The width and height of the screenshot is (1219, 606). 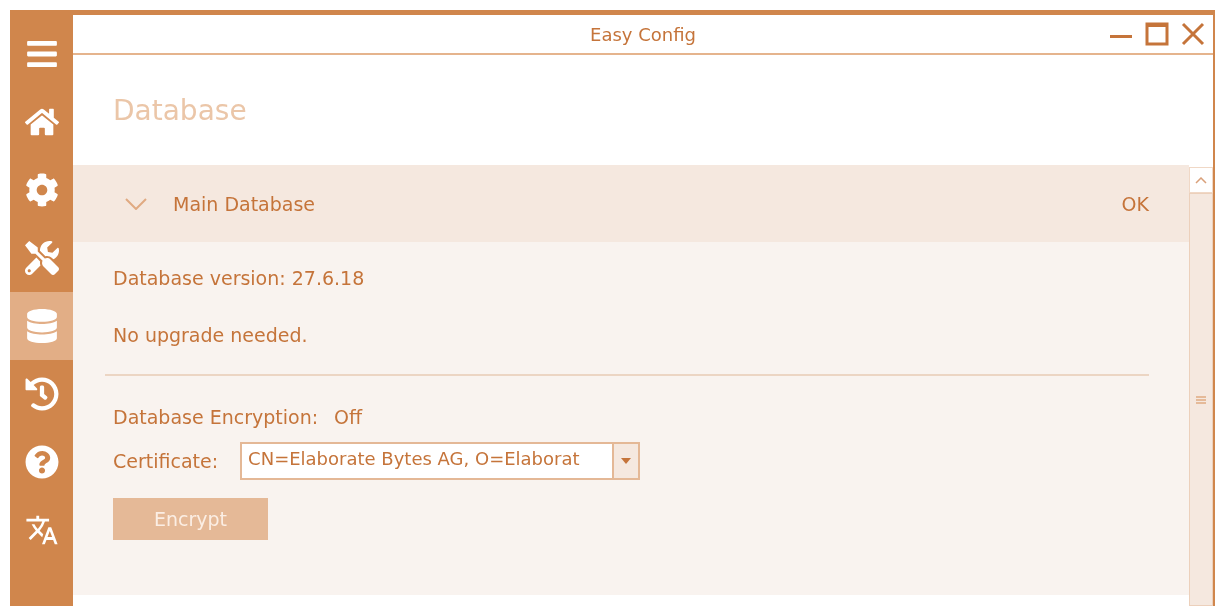 I want to click on history-icon, so click(x=41, y=394).